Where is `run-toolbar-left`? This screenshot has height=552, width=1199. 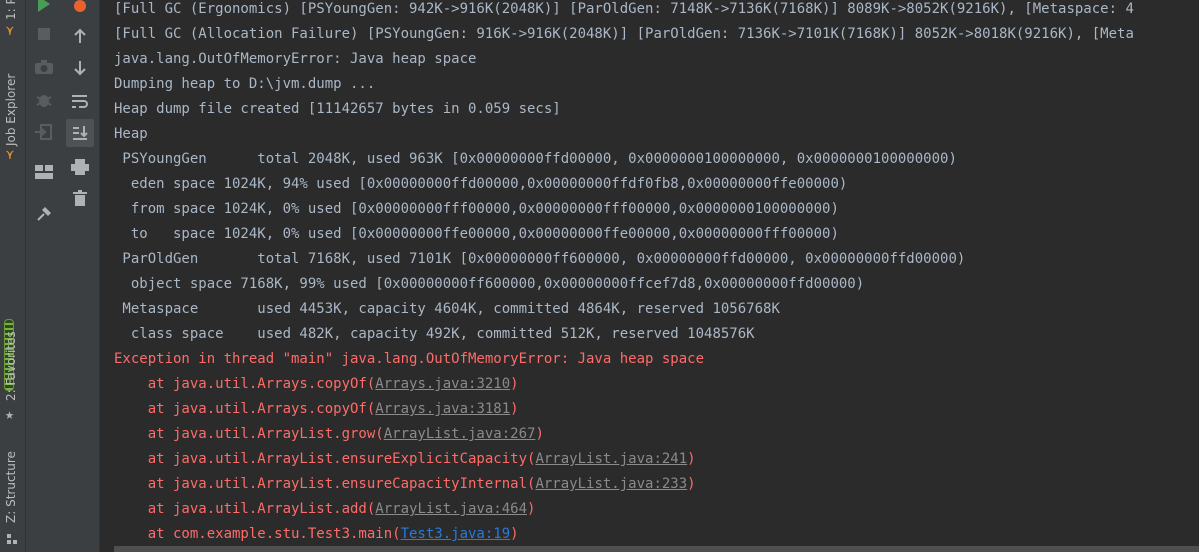 run-toolbar-left is located at coordinates (44, 276).